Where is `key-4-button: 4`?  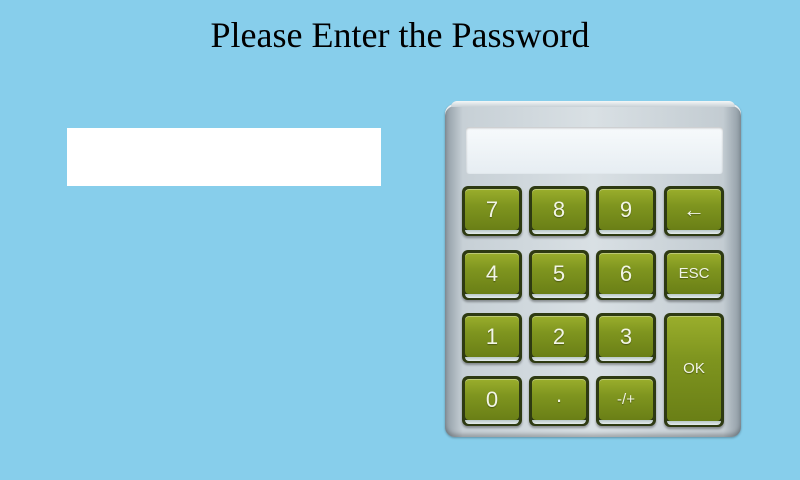 key-4-button: 4 is located at coordinates (492, 275).